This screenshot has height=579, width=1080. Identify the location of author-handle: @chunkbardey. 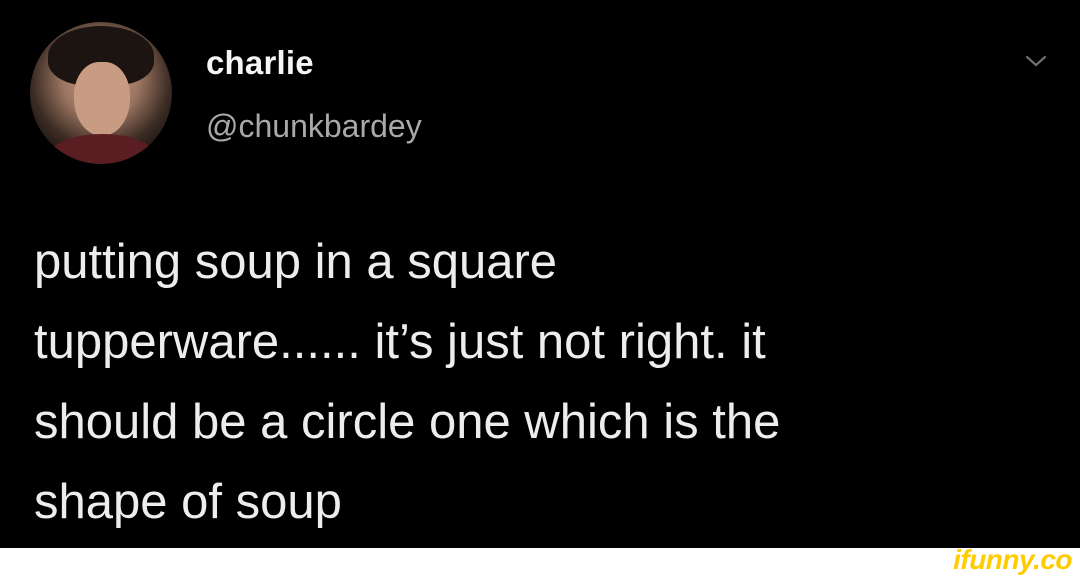
(314, 126).